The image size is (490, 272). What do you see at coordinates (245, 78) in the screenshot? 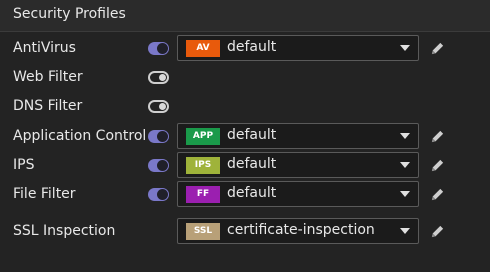
I see `row-web-filter: Web Filter` at bounding box center [245, 78].